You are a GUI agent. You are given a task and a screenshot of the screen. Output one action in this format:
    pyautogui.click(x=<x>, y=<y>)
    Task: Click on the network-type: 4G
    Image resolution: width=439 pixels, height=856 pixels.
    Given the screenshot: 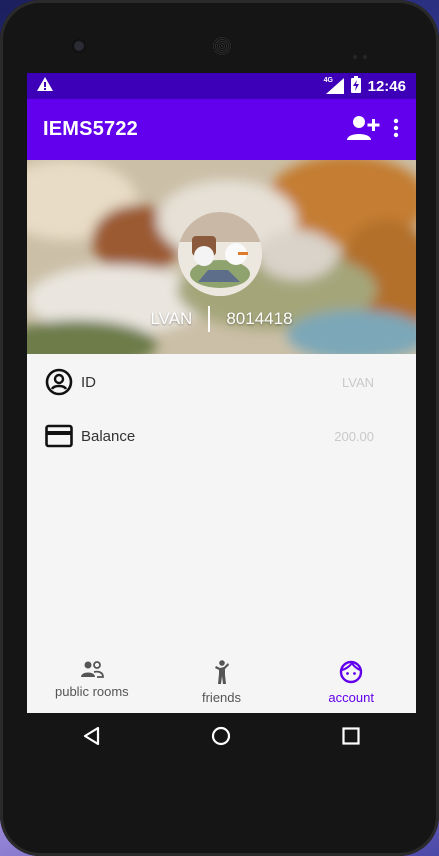 What is the action you would take?
    pyautogui.click(x=328, y=80)
    